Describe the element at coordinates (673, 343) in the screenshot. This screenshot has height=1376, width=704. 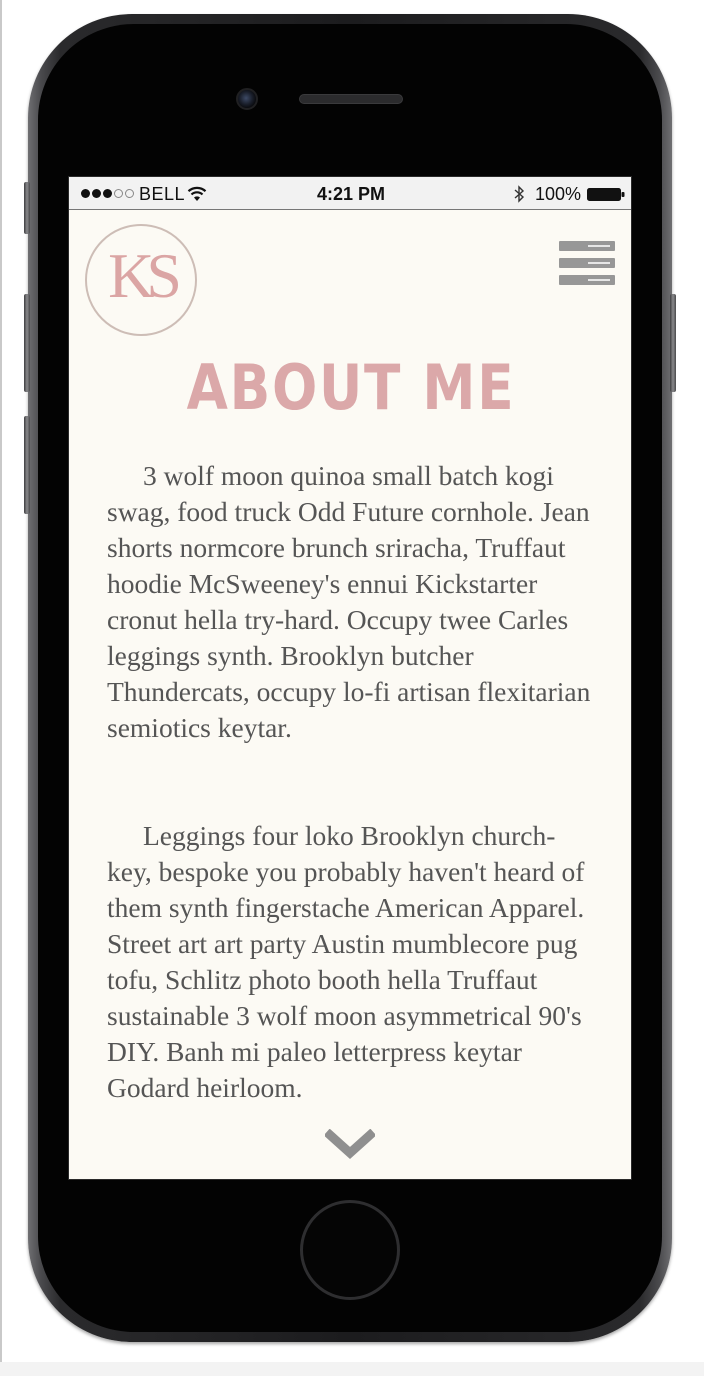
I see `power-button` at that location.